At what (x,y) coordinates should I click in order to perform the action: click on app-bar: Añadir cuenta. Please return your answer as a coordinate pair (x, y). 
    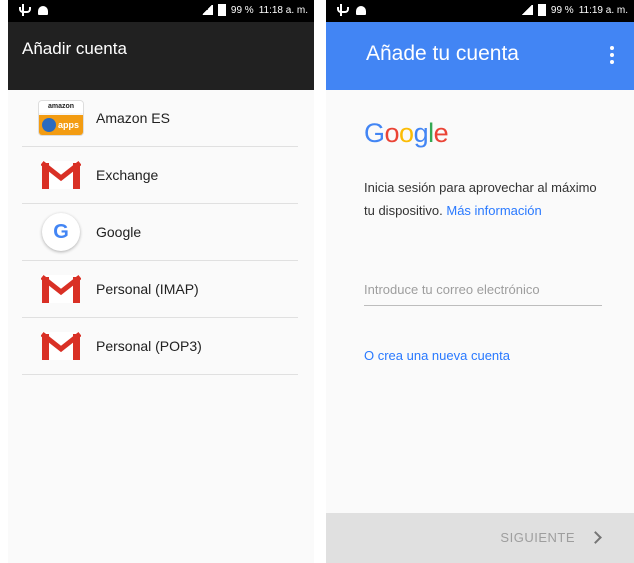
    Looking at the image, I should click on (161, 56).